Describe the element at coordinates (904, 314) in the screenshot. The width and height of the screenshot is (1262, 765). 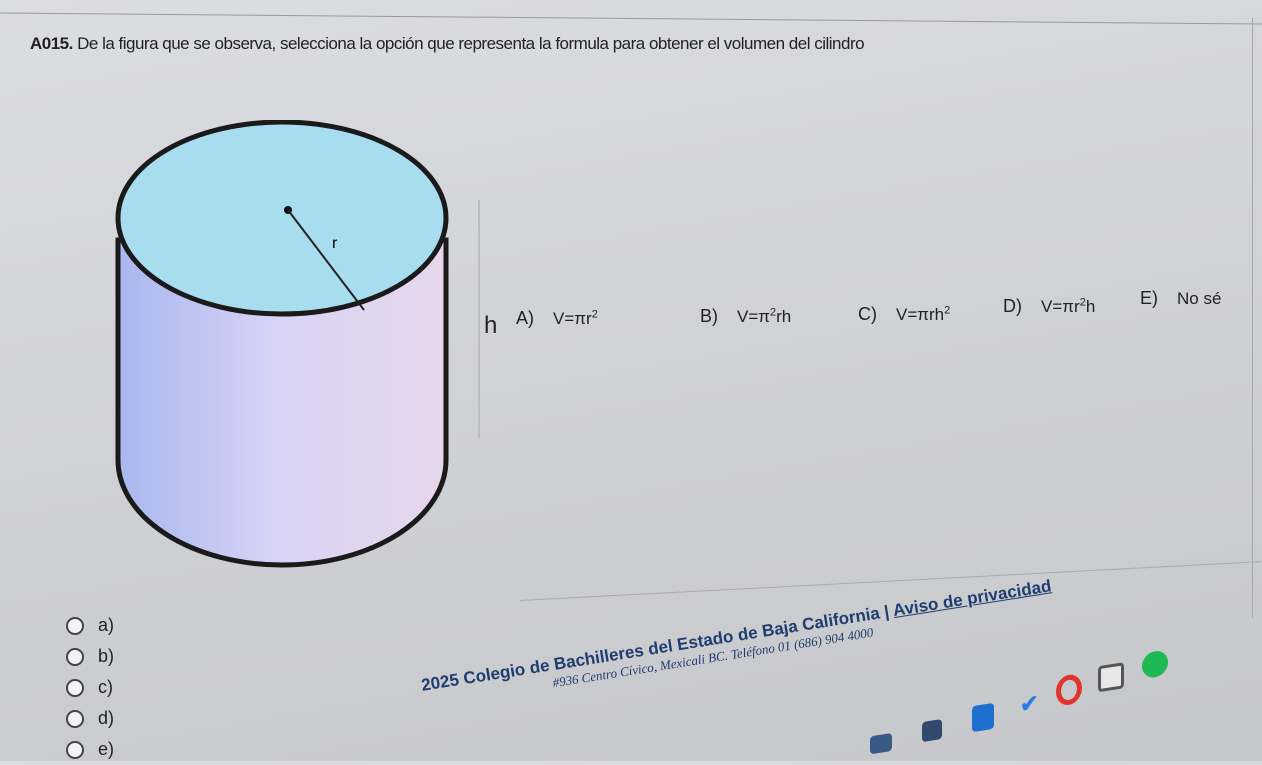
I see `option-c: C) V=πrh2` at that location.